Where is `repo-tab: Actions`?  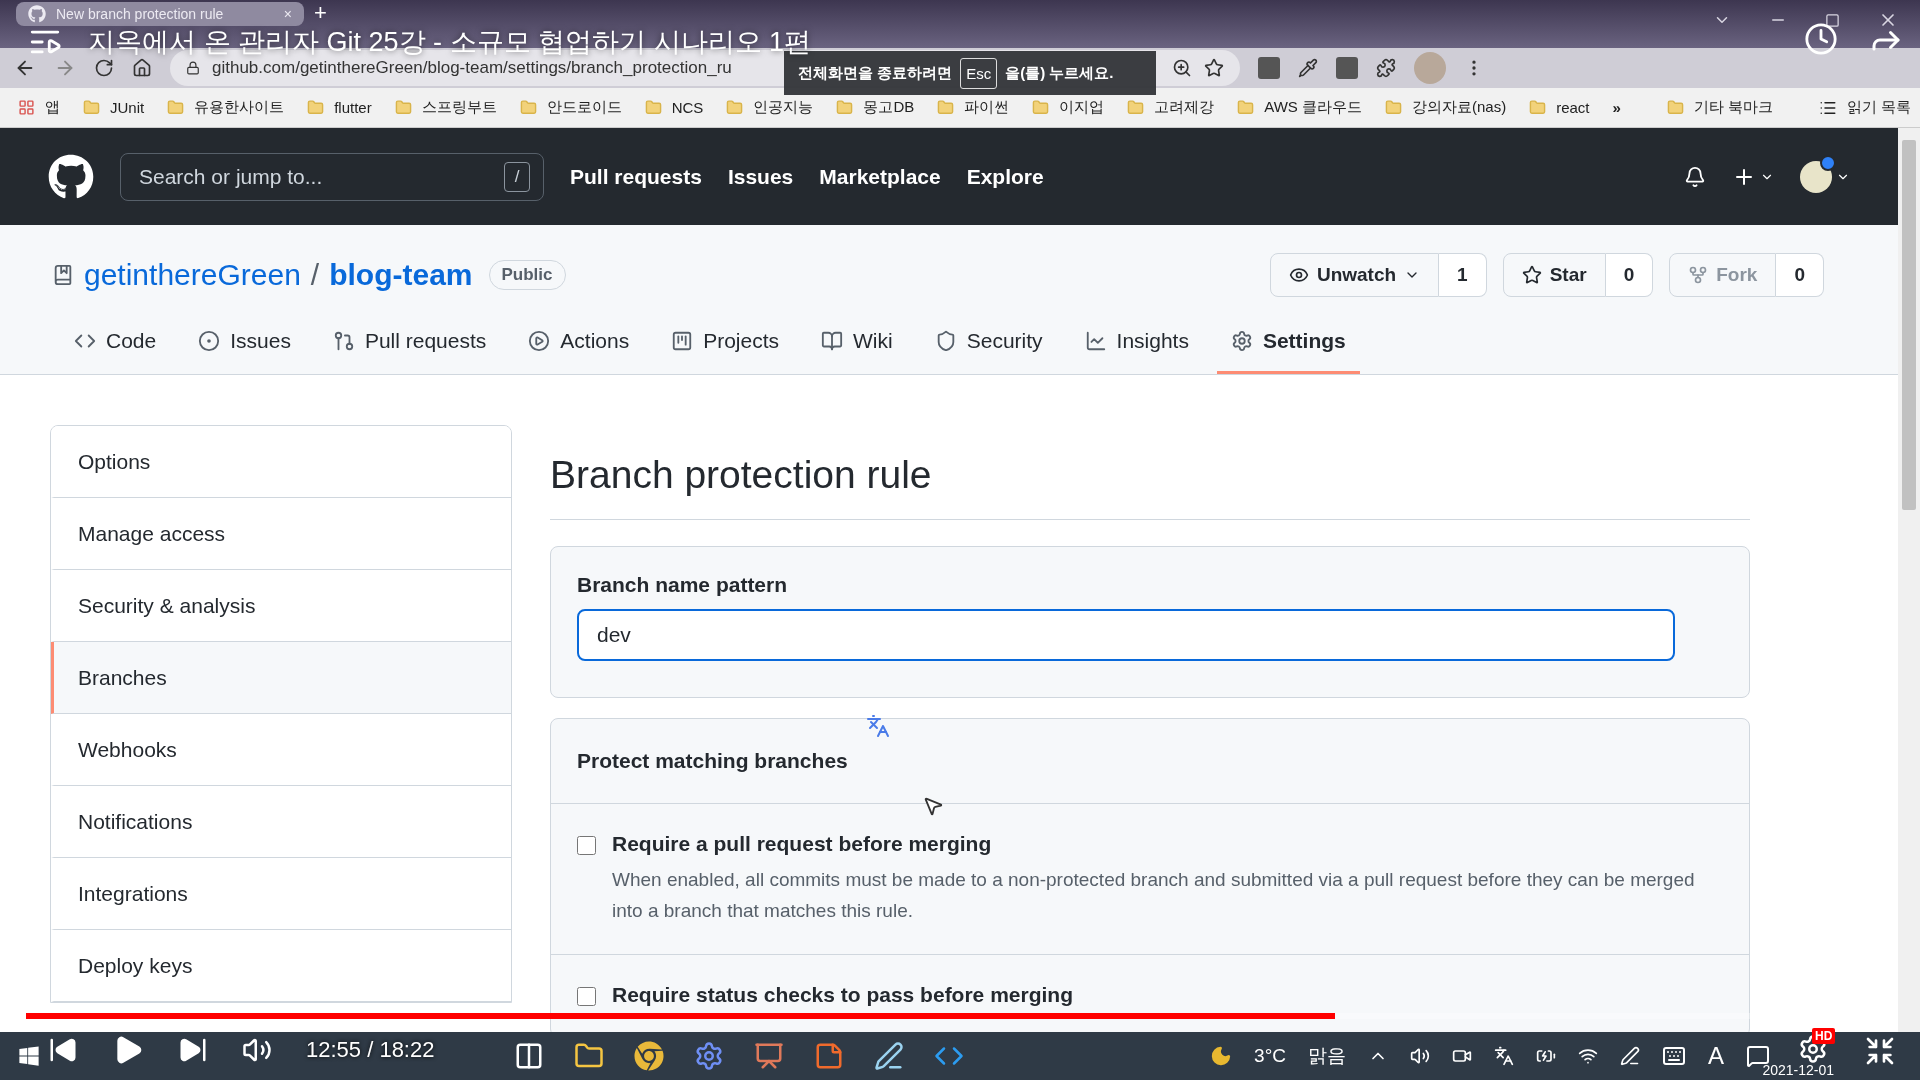
repo-tab: Actions is located at coordinates (579, 345).